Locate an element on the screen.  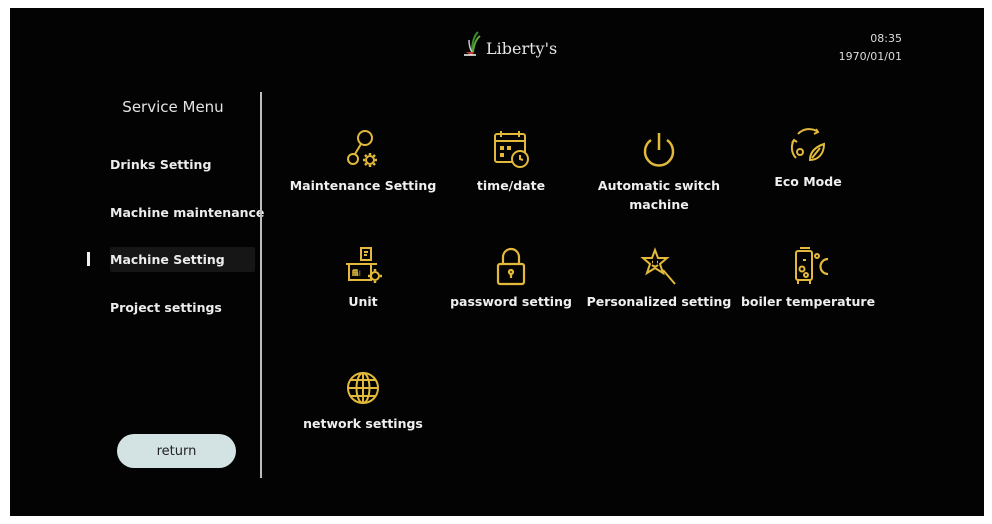
tile-network-settings: network settings is located at coordinates (363, 399).